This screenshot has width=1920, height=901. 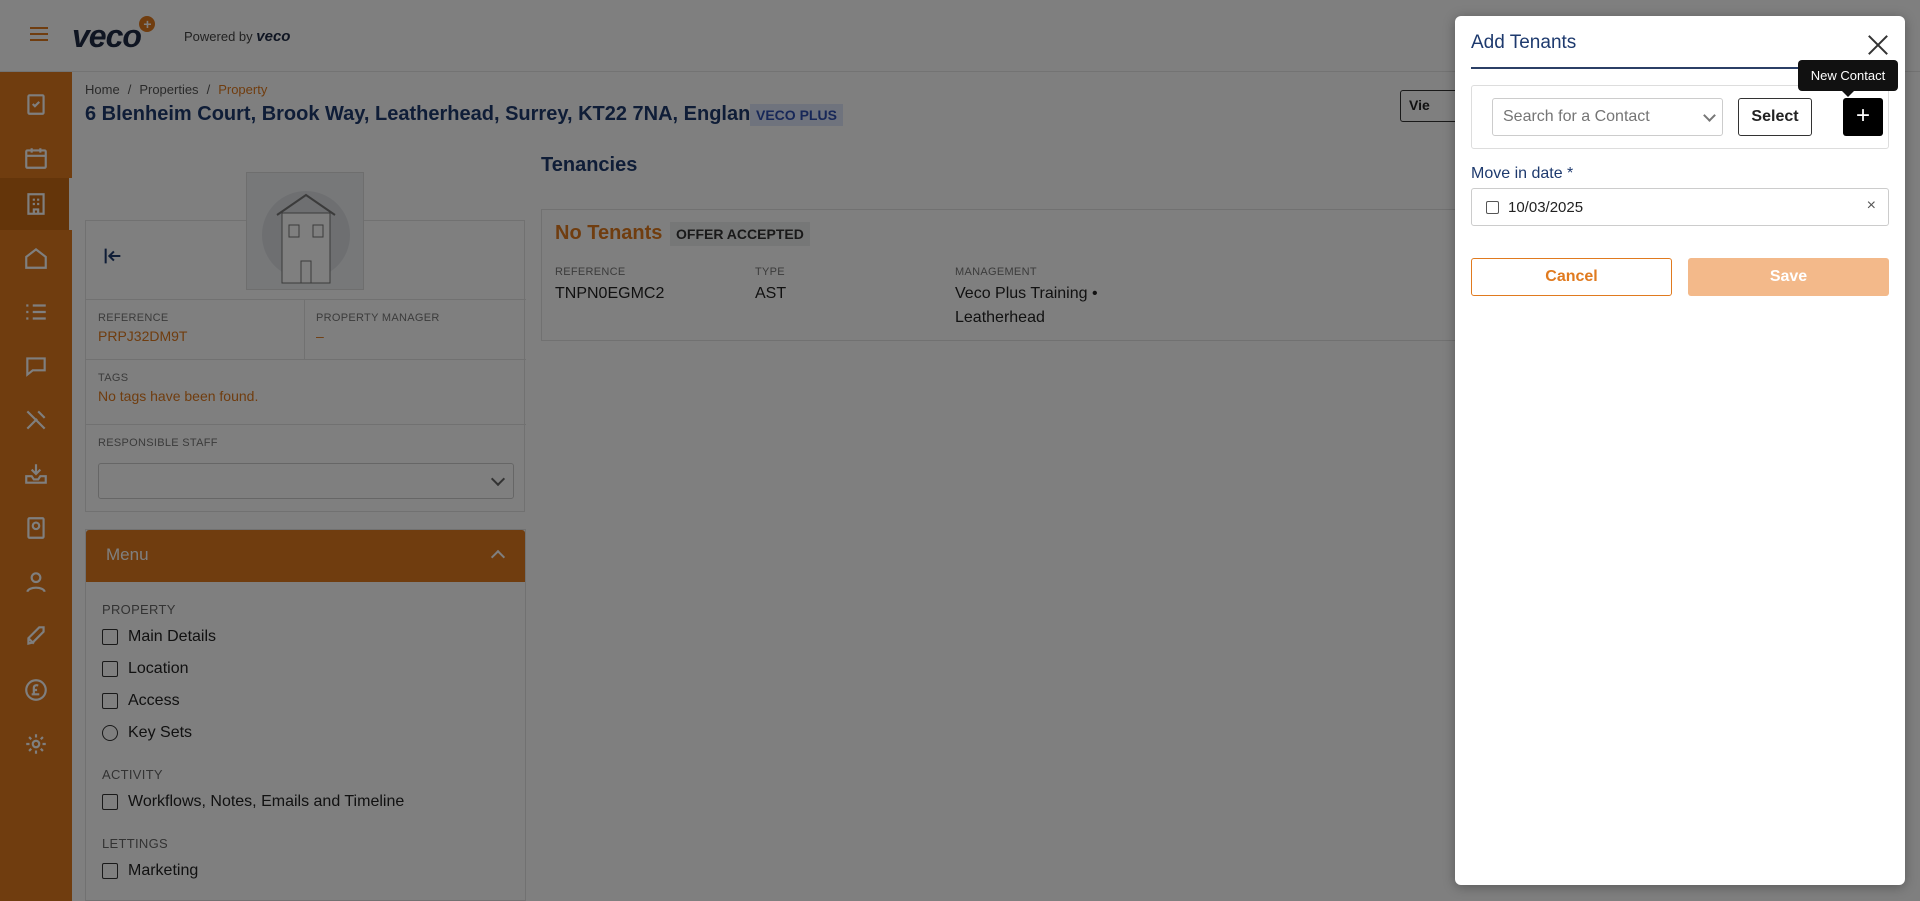 What do you see at coordinates (36, 486) in the screenshot?
I see `modal-backdrop-side` at bounding box center [36, 486].